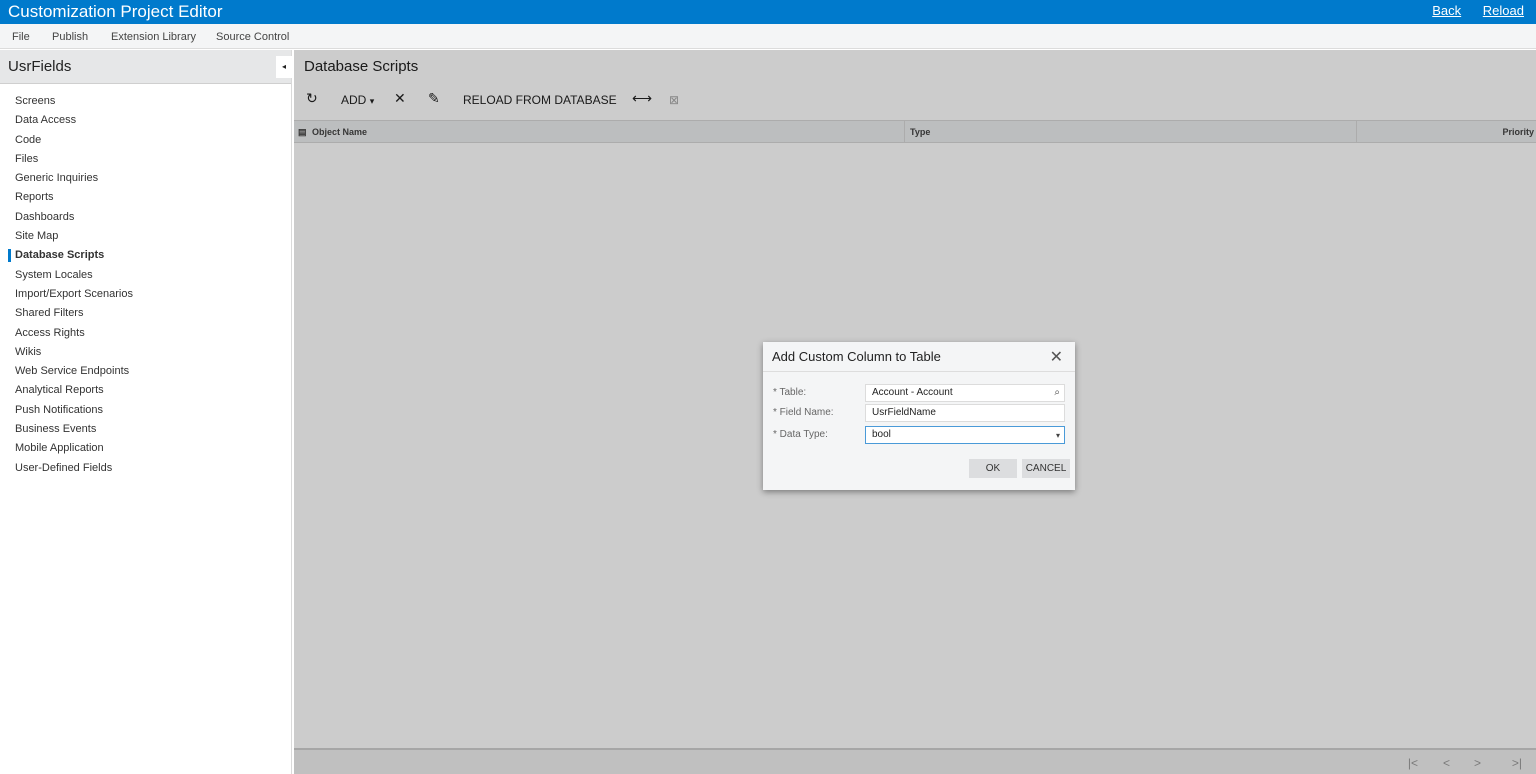 The height and width of the screenshot is (774, 1536). What do you see at coordinates (115, 11) in the screenshot?
I see `app-title: Customization Project Editor` at bounding box center [115, 11].